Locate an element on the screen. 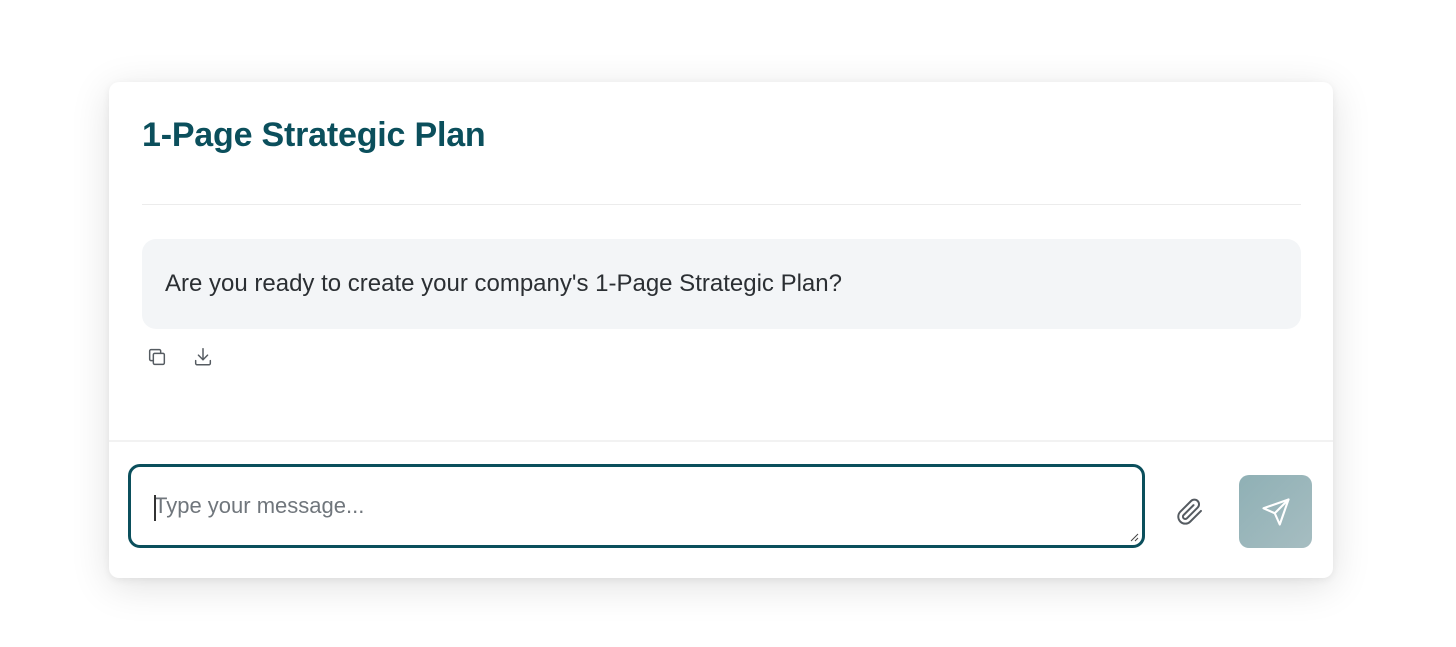 This screenshot has width=1456, height=647. message-input is located at coordinates (636, 506).